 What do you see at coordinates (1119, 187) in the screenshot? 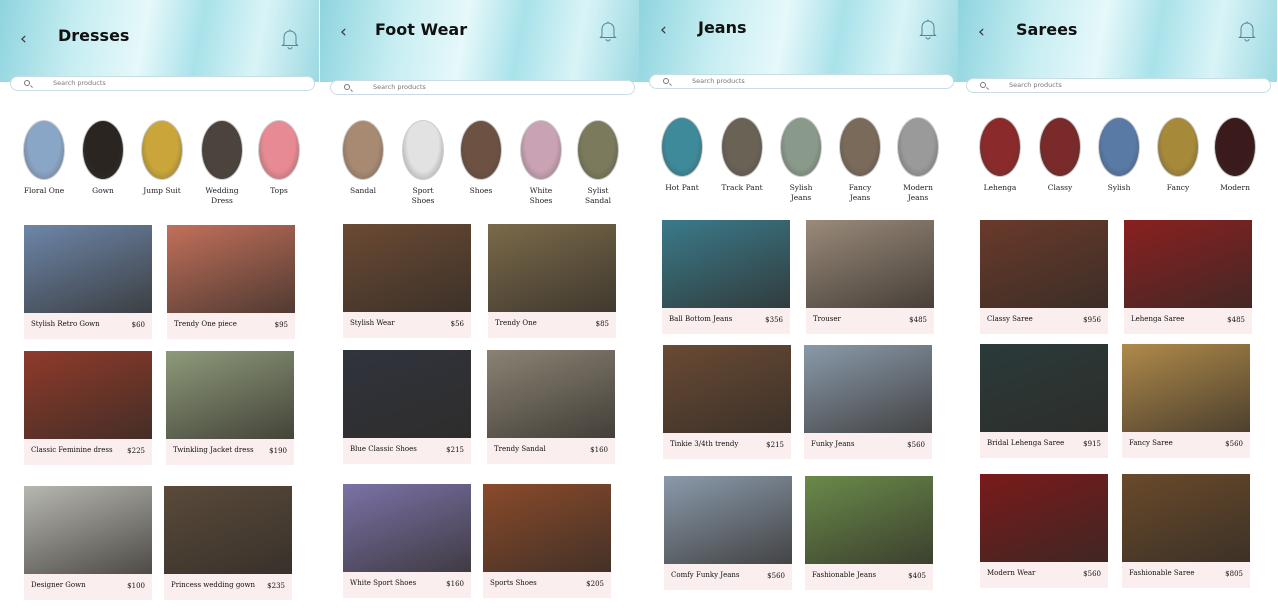
I see `category-label: Sylish` at bounding box center [1119, 187].